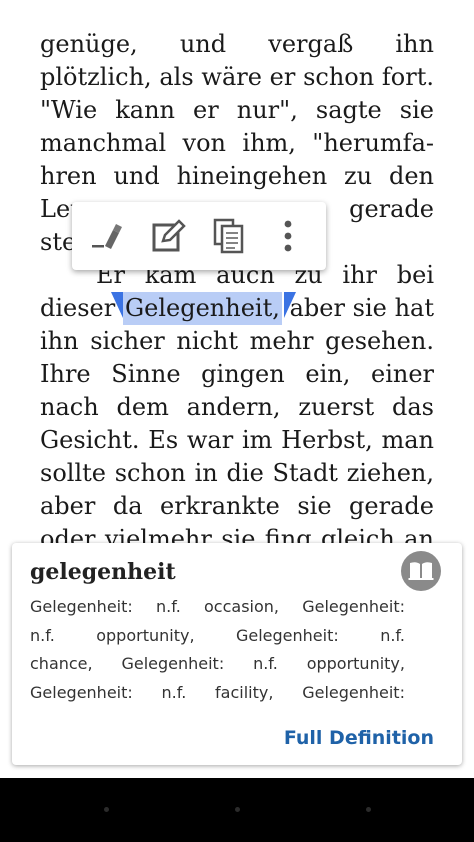  Describe the element at coordinates (69, 110) in the screenshot. I see `word: "Wie` at that location.